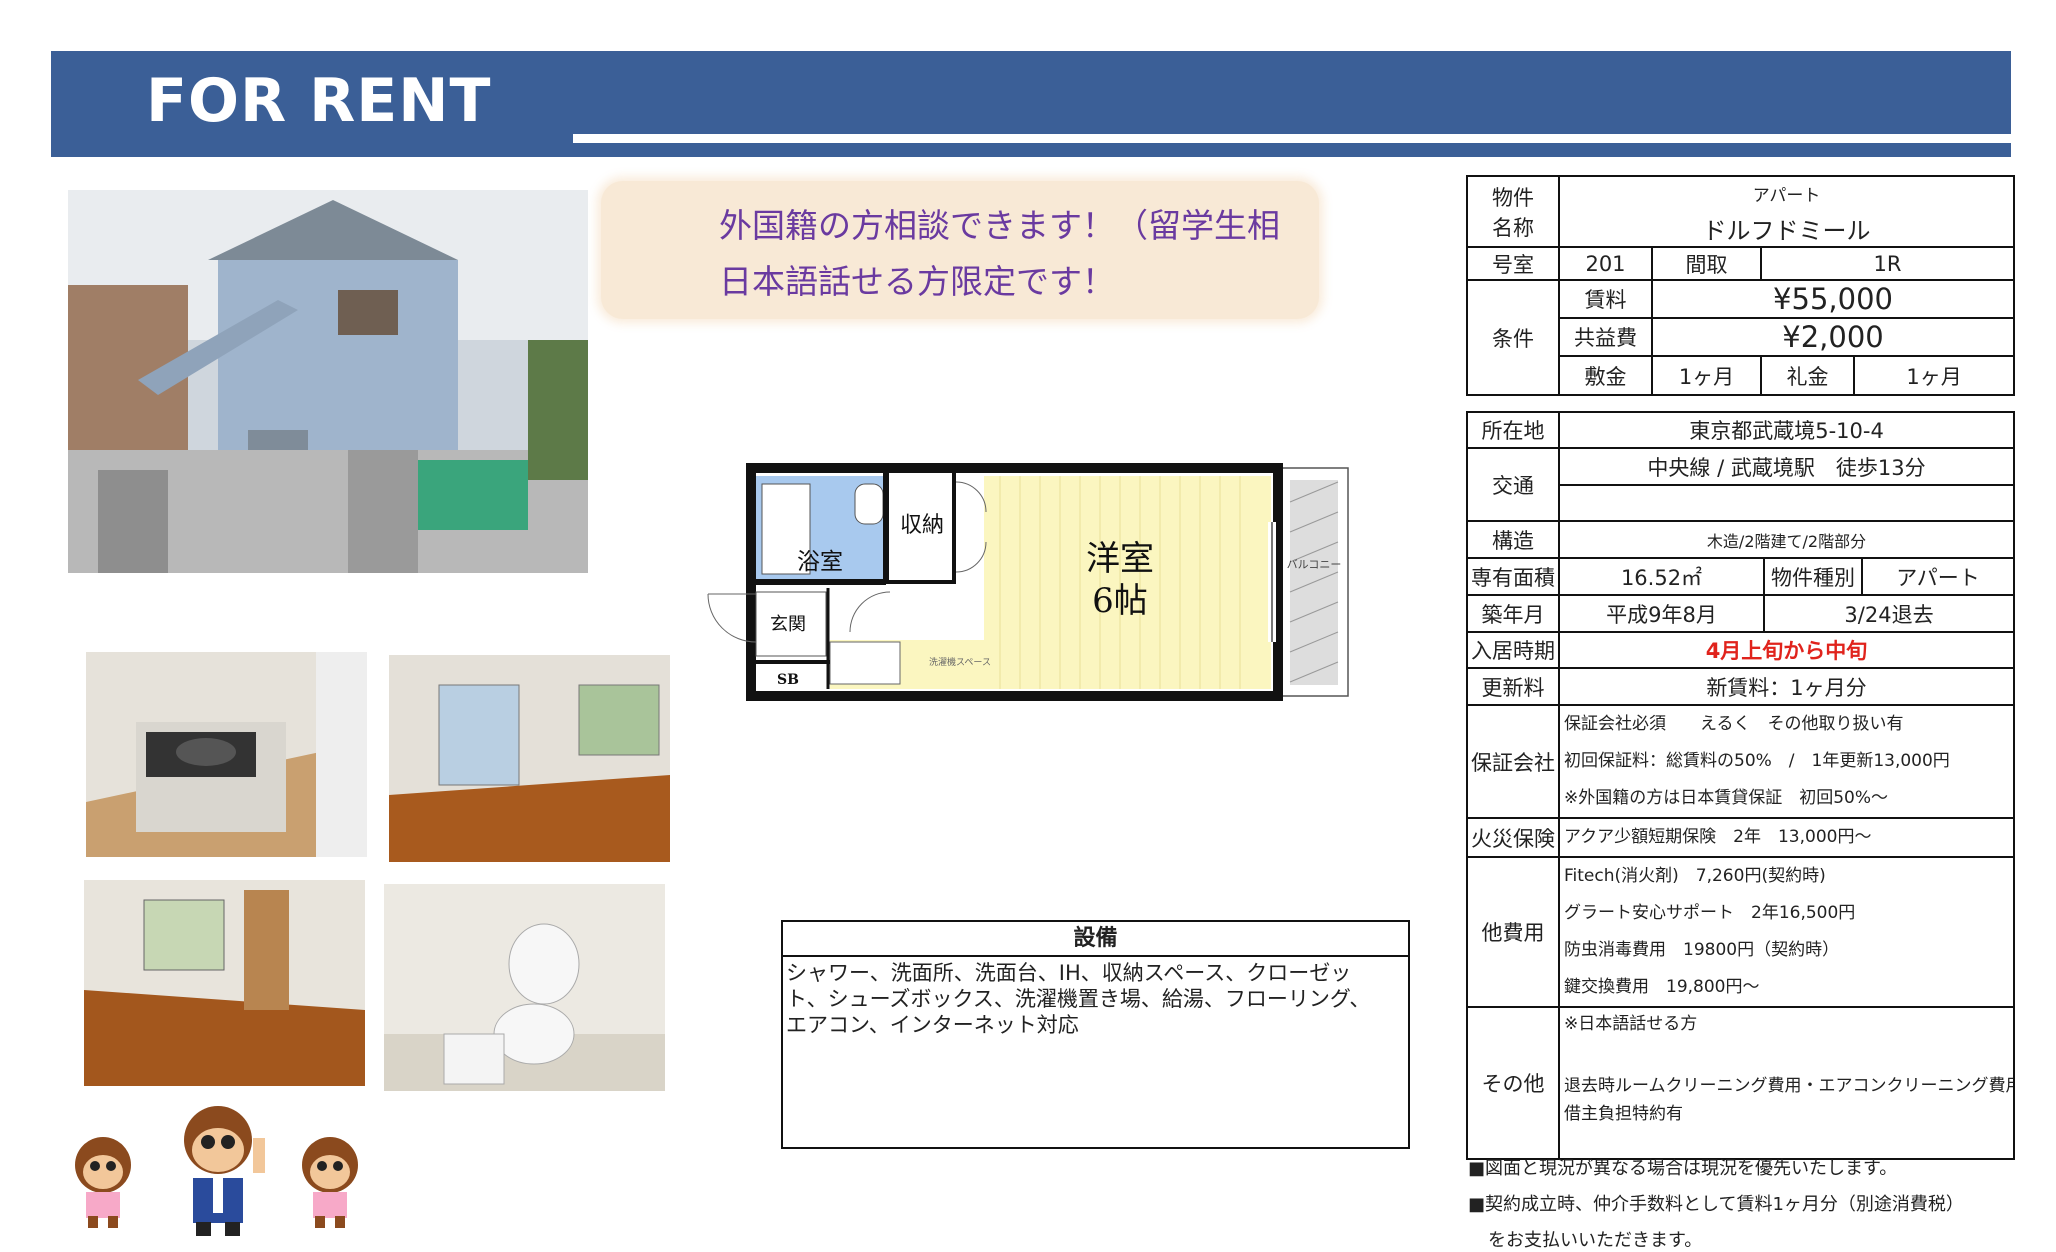  Describe the element at coordinates (1513, 430) in the screenshot. I see `address-label: 所在地` at that location.